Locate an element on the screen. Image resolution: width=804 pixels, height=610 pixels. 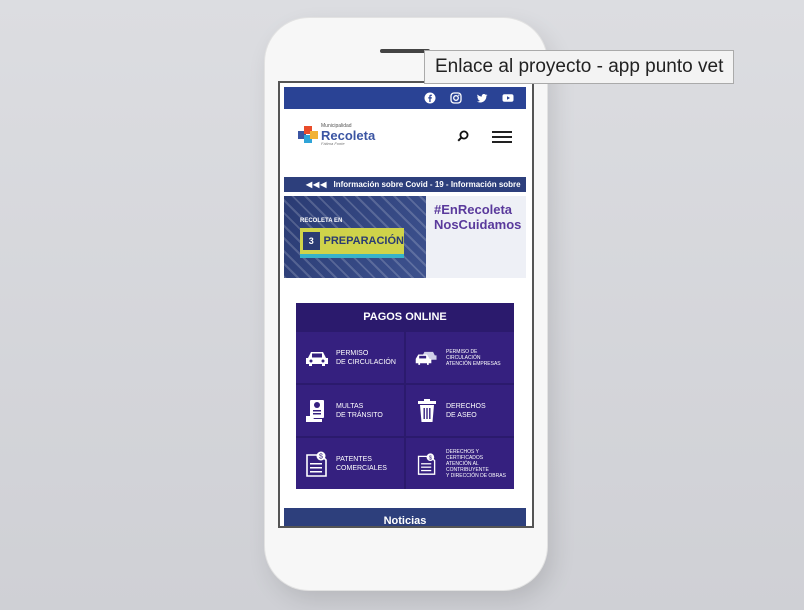
instagram-icon is located at coordinates (456, 98).